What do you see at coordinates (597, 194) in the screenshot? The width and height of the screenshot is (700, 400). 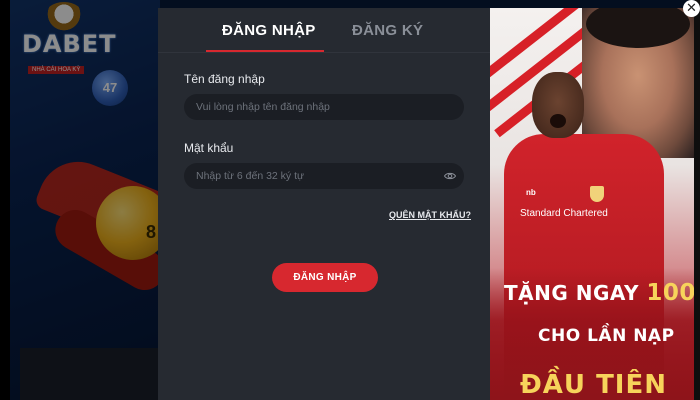 I see `club-crest-icon` at bounding box center [597, 194].